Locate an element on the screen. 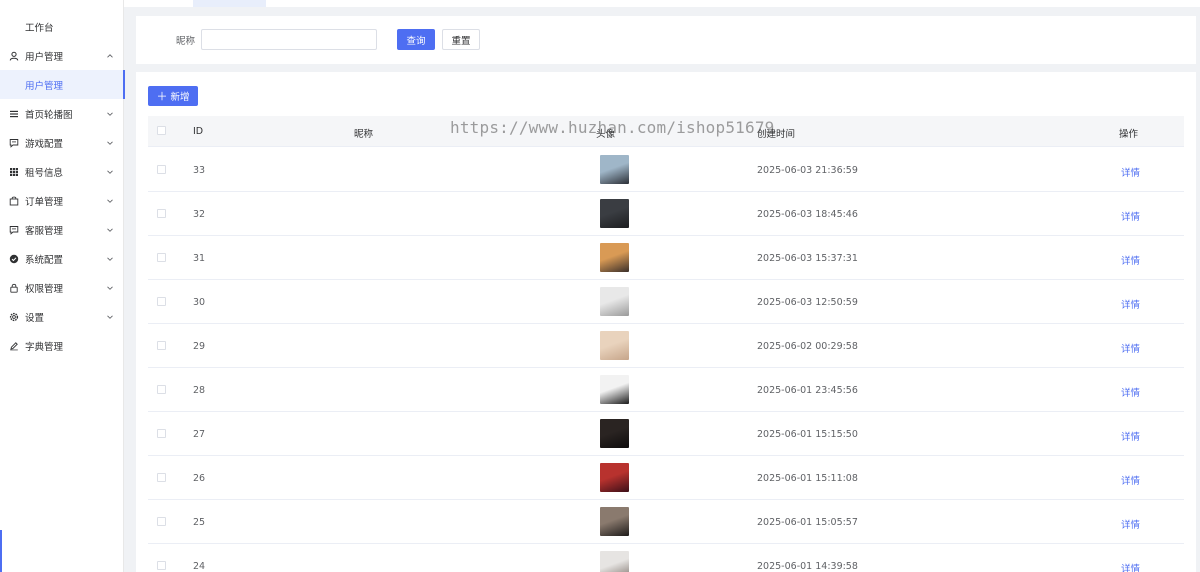 This screenshot has height=572, width=1200. add-button: ＋ 新增 is located at coordinates (173, 96).